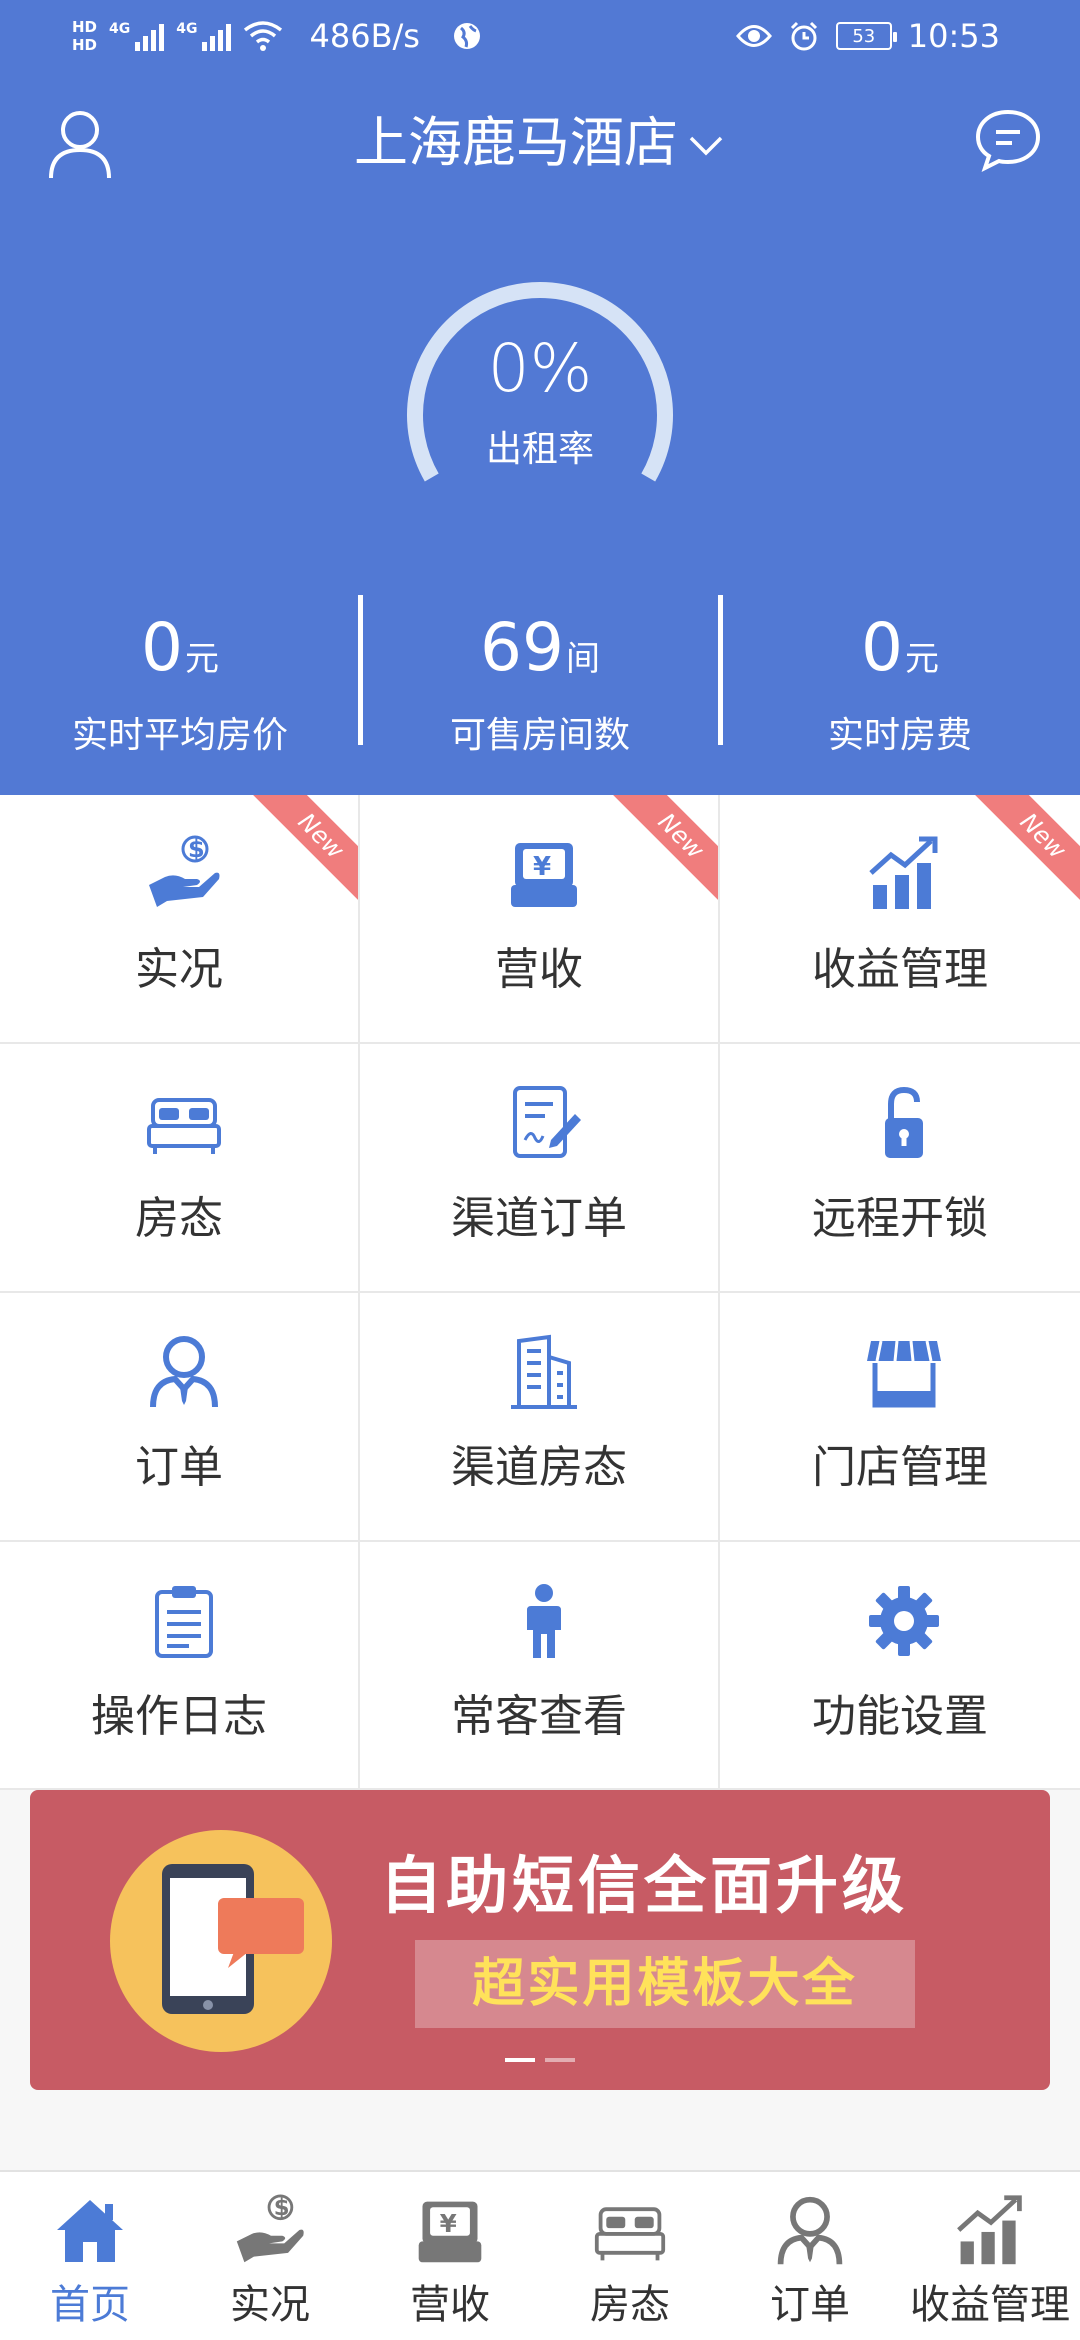  Describe the element at coordinates (900, 1417) in the screenshot. I see `grid-item-store-management: 门店管理` at that location.